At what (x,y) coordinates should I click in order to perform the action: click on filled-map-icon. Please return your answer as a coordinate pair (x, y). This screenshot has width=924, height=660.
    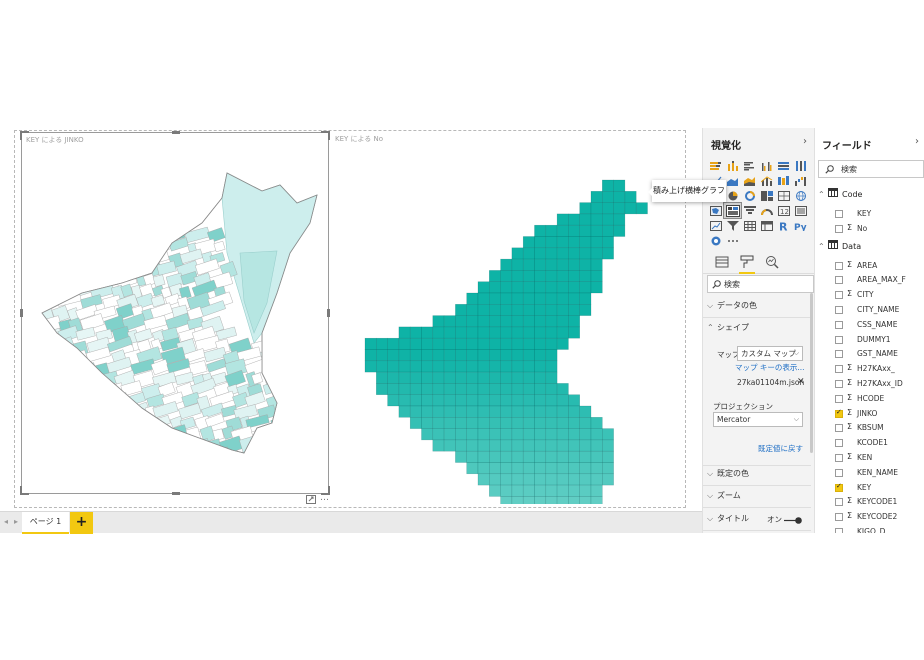
    Looking at the image, I should click on (715, 210).